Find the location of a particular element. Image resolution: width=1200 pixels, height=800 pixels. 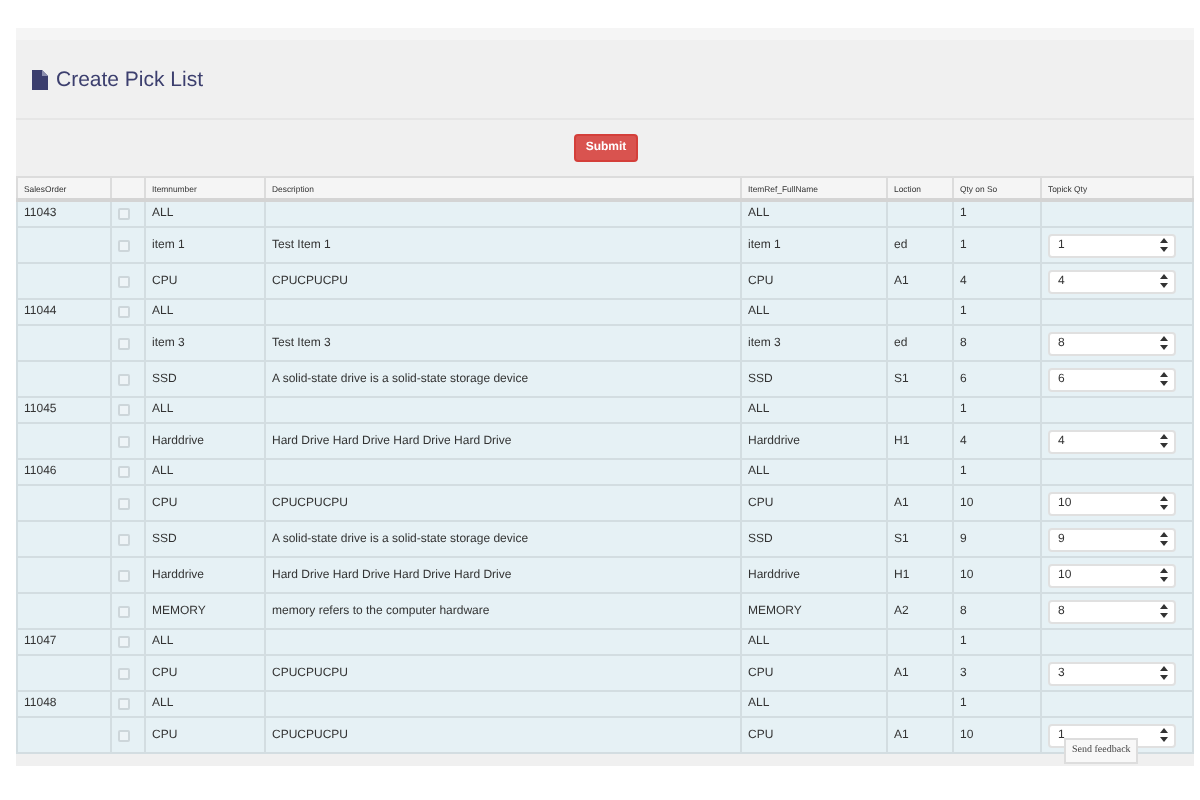

document-icon is located at coordinates (40, 79).